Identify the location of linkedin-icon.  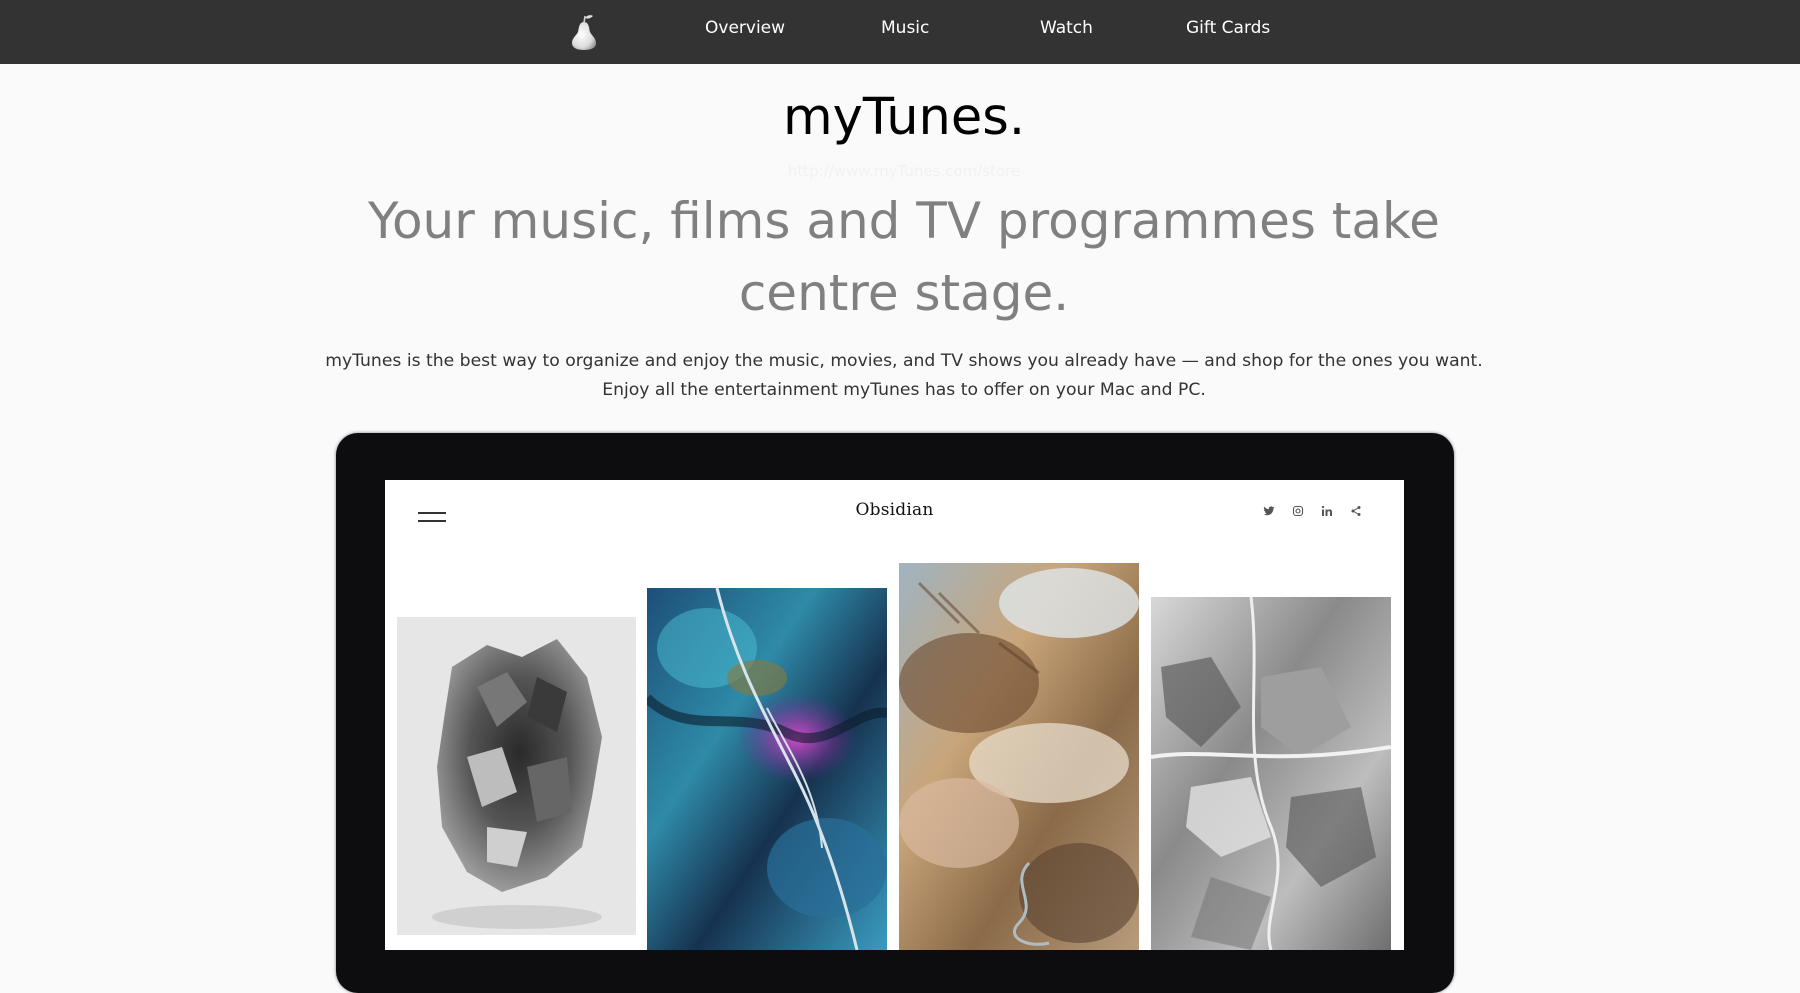
(1327, 513).